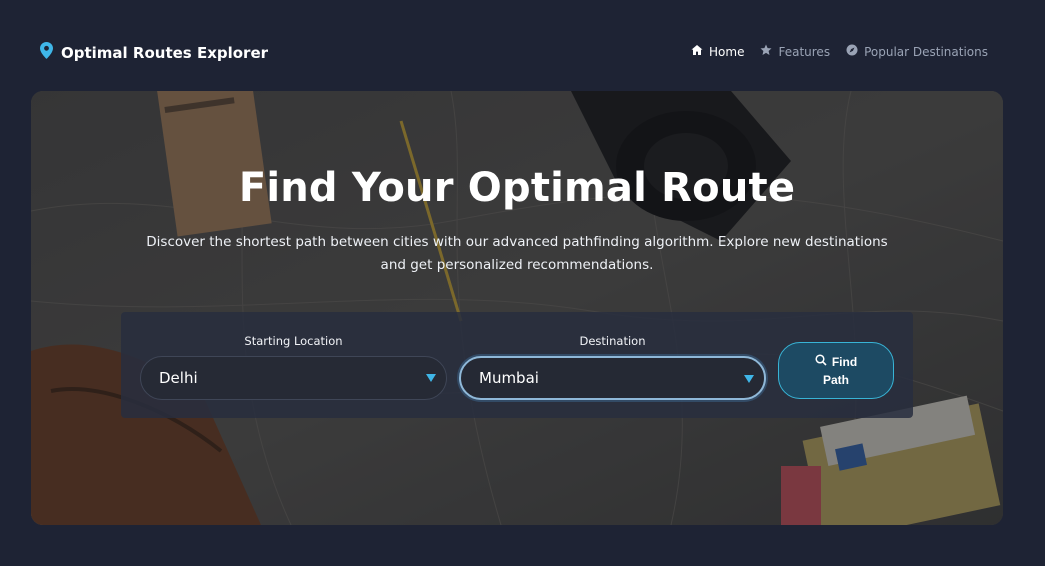 The width and height of the screenshot is (1045, 566). I want to click on compass-icon, so click(852, 51).